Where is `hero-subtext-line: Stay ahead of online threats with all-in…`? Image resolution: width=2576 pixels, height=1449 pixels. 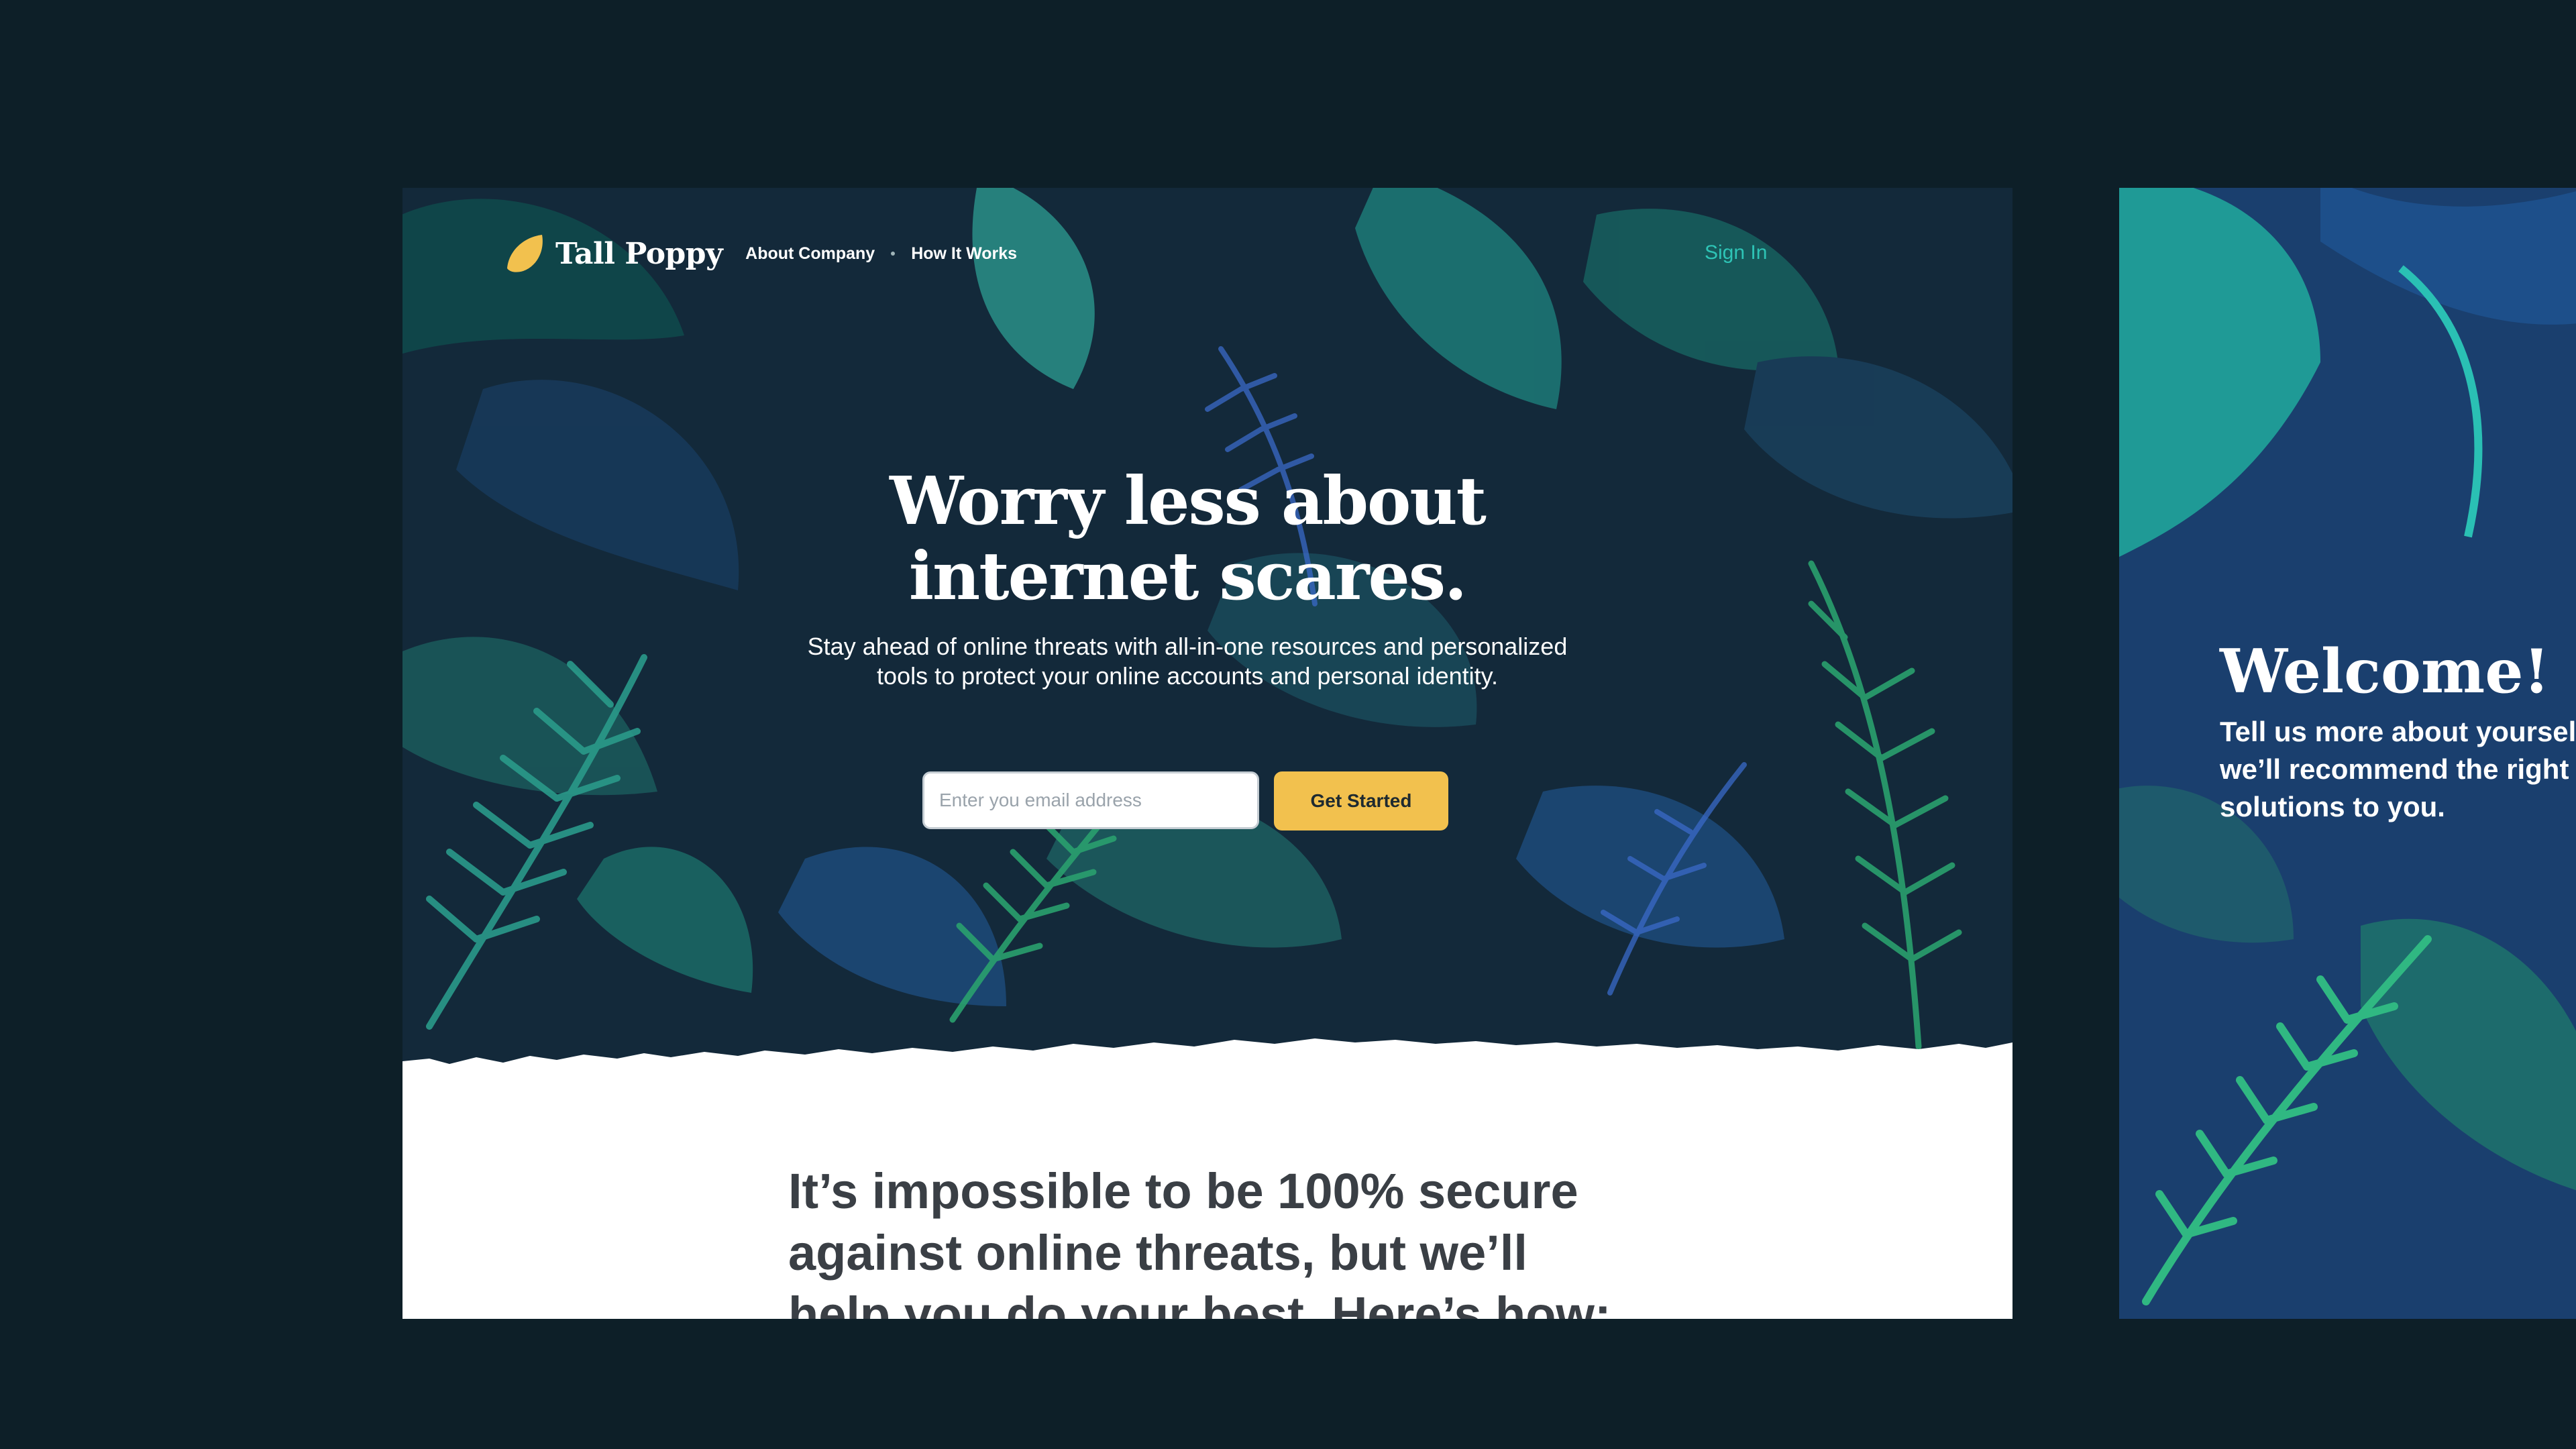
hero-subtext-line: Stay ahead of online threats with all-in… is located at coordinates (1187, 646).